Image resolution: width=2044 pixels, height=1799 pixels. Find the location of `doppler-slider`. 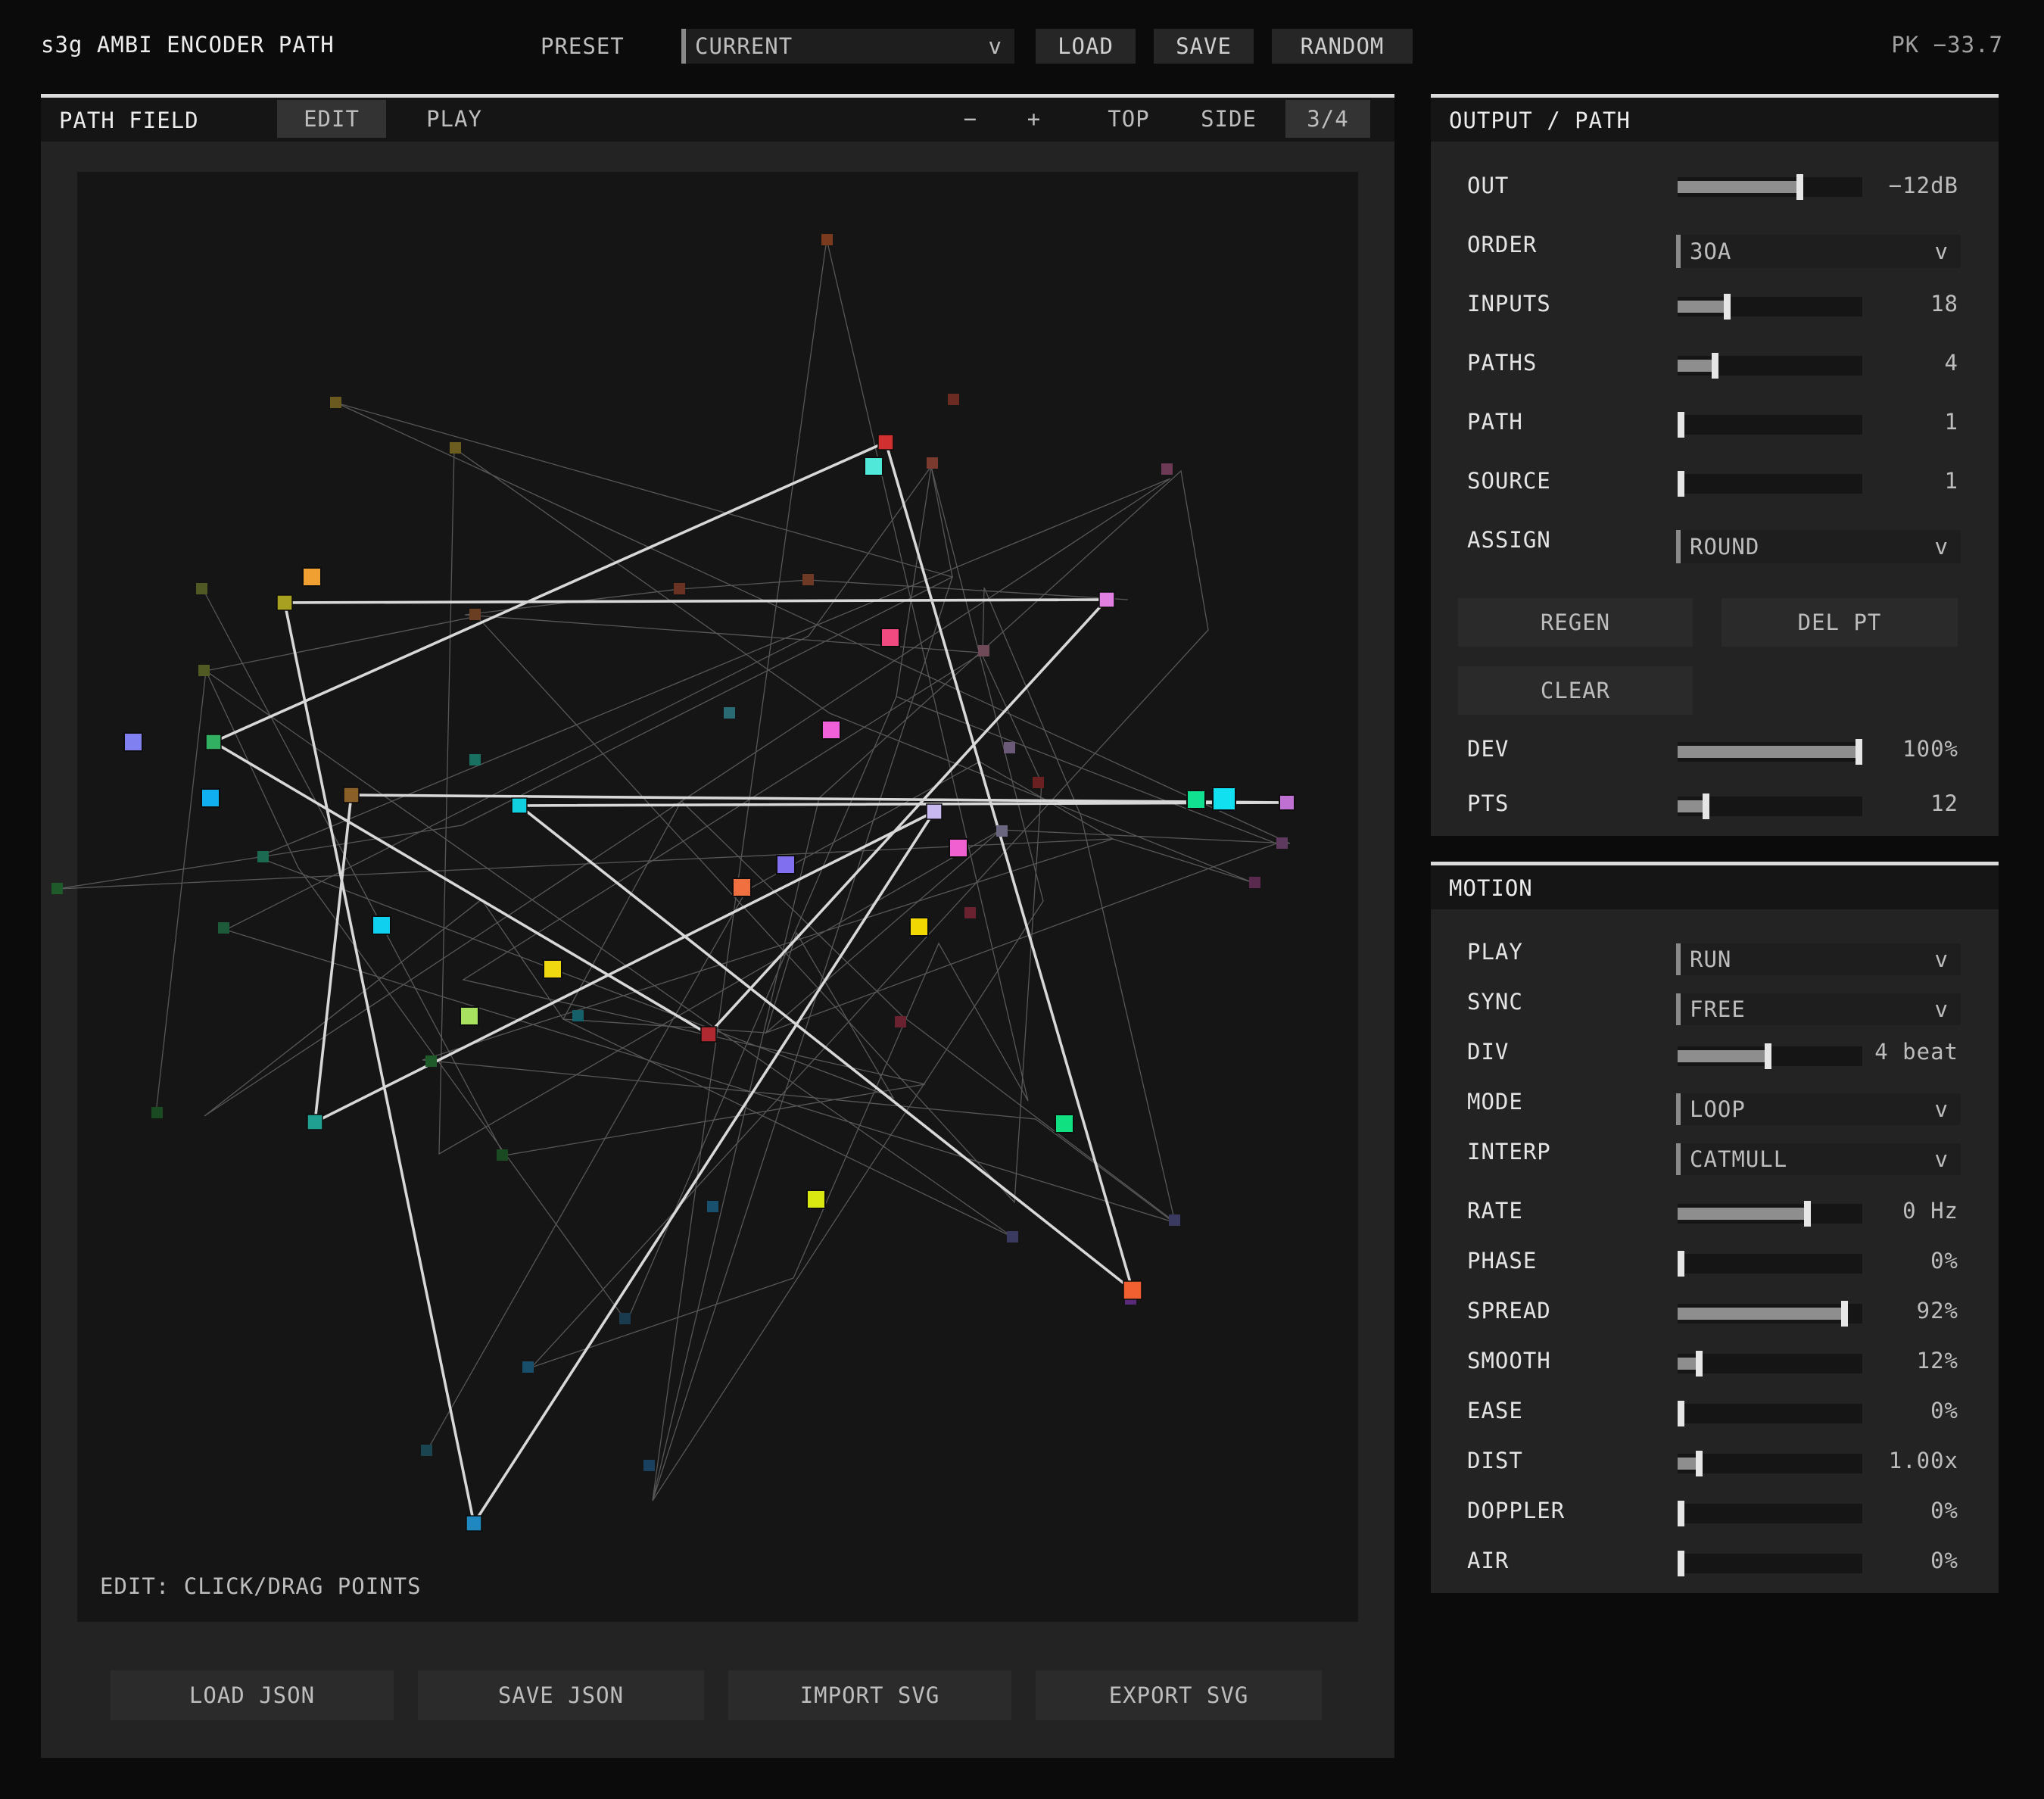

doppler-slider is located at coordinates (1770, 1513).